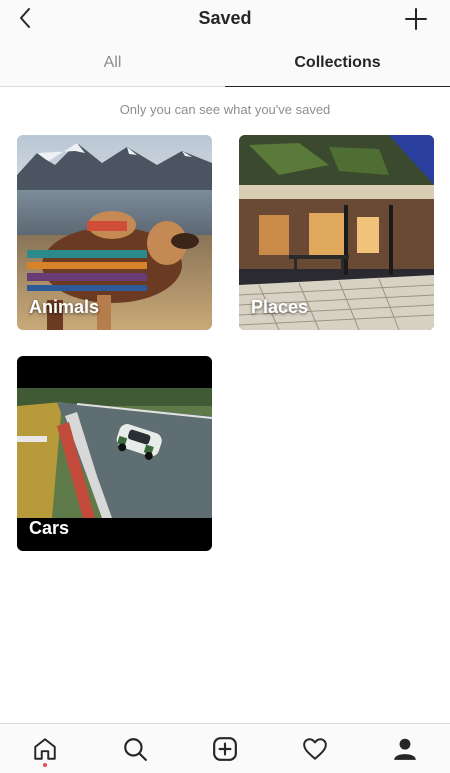 This screenshot has height=773, width=450. I want to click on tab-bar: All Collections, so click(225, 63).